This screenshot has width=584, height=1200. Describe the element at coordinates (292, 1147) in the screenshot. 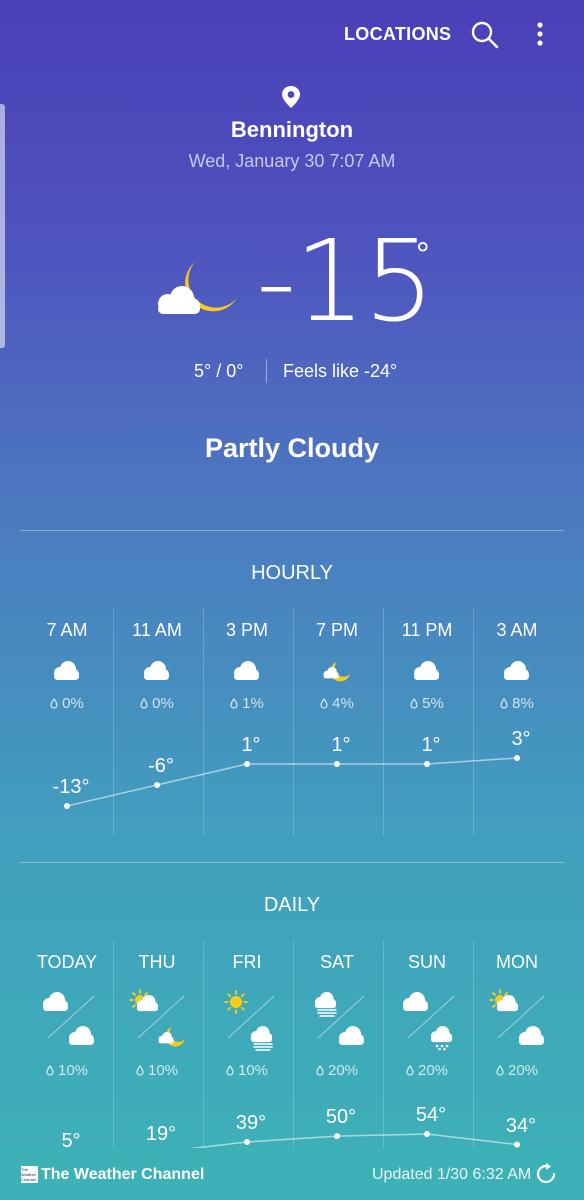

I see `daily-temperature-graph` at that location.